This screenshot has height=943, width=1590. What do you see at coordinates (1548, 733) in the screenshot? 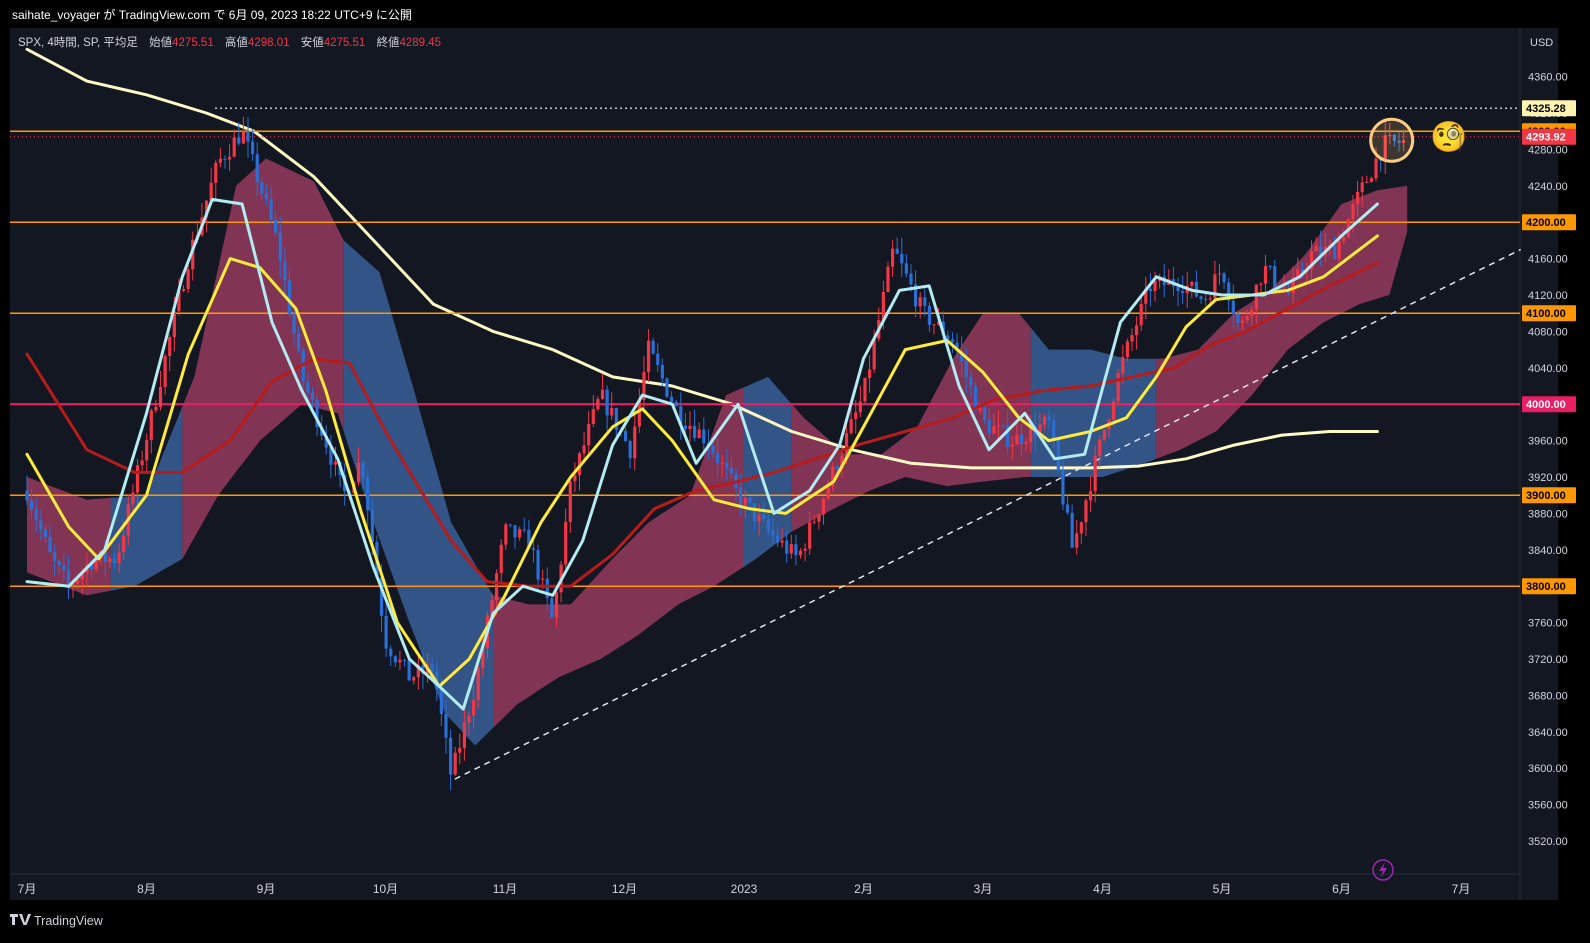
I see `price-tick-label: 3640.00` at bounding box center [1548, 733].